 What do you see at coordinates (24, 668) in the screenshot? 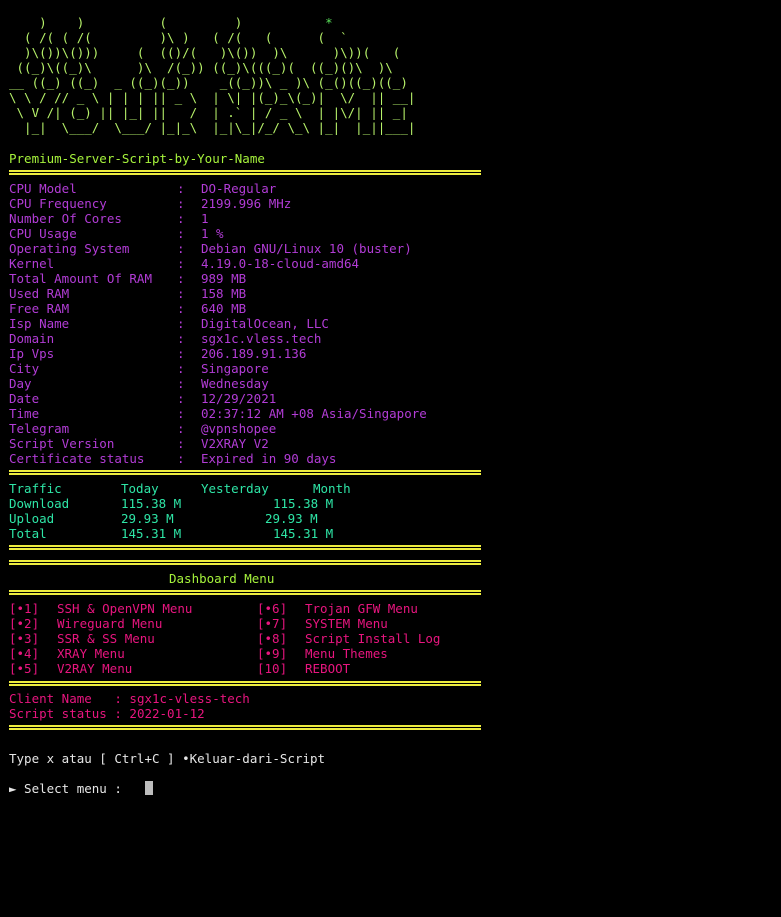
I see `menu-item-key: [•5]` at bounding box center [24, 668].